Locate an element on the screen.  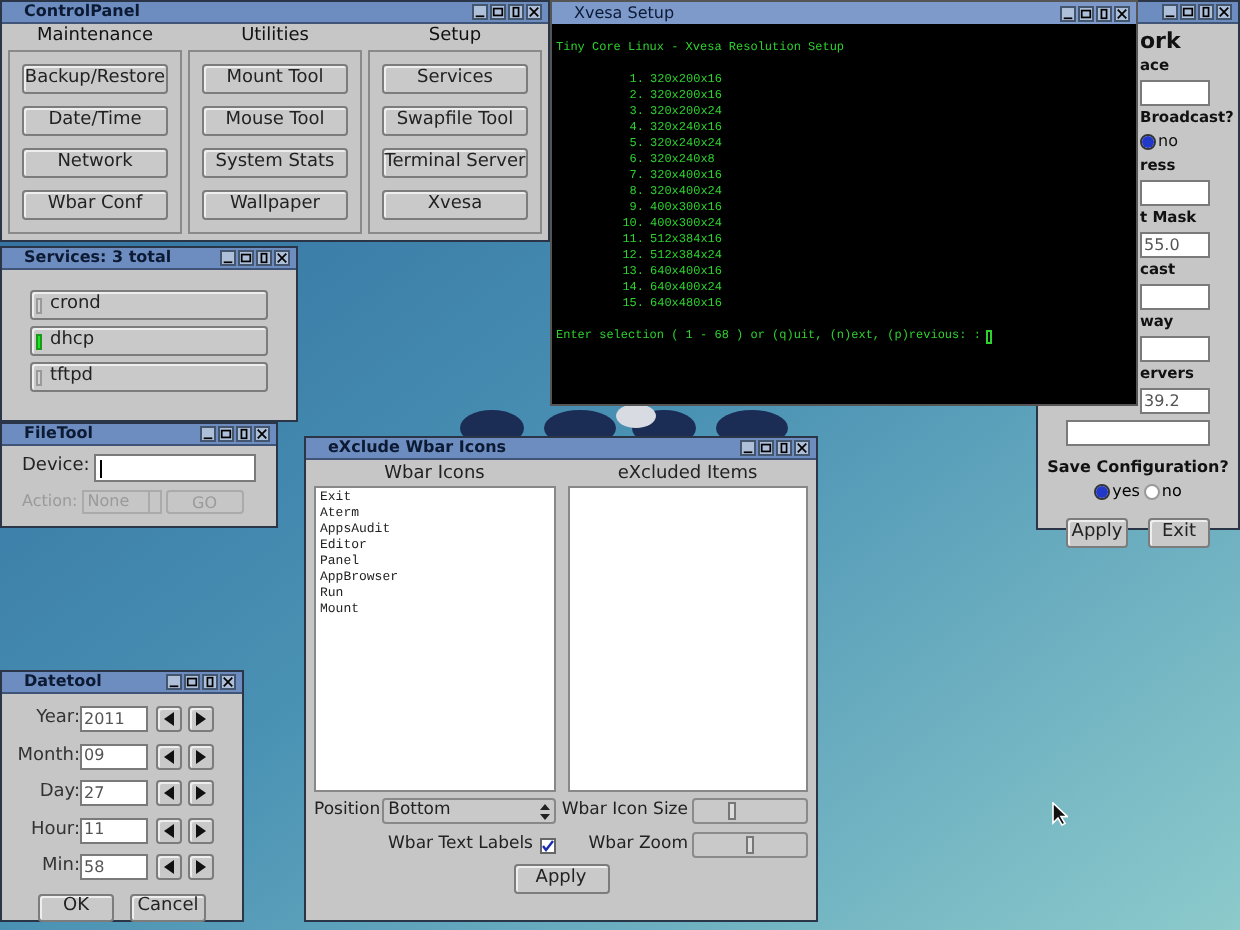
tool-button: Wallpaper is located at coordinates (275, 205).